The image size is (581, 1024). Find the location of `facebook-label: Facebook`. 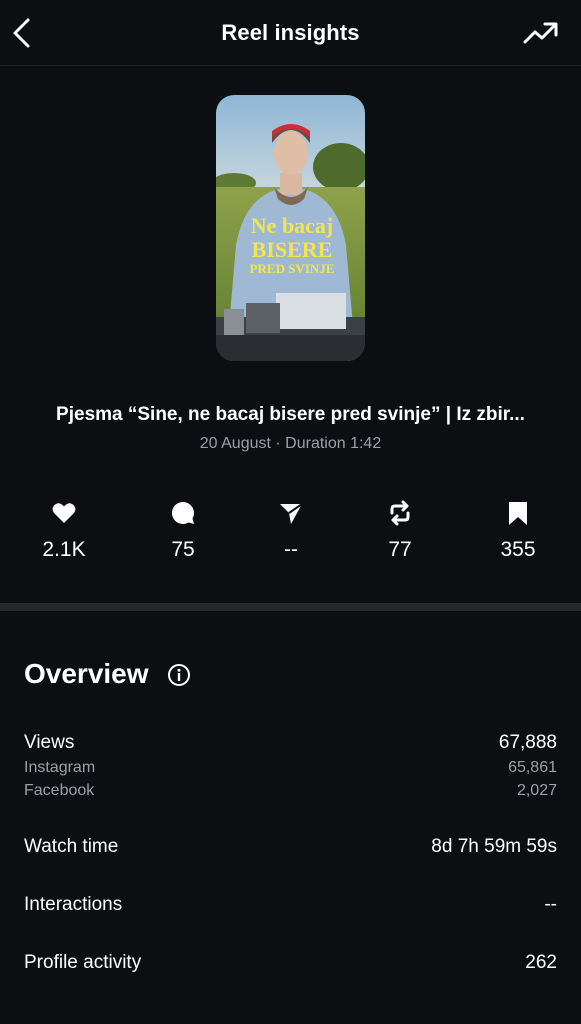

facebook-label: Facebook is located at coordinates (59, 790).